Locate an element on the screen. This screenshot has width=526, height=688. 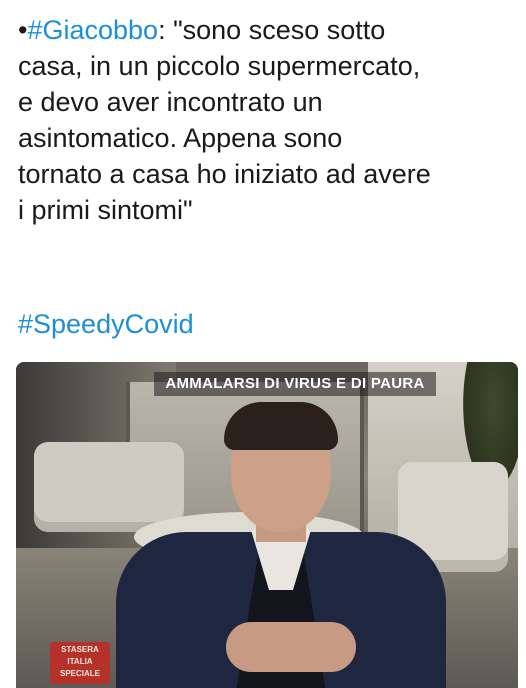
hashtag-speedycovid: #SpeedyCovid is located at coordinates (106, 324).